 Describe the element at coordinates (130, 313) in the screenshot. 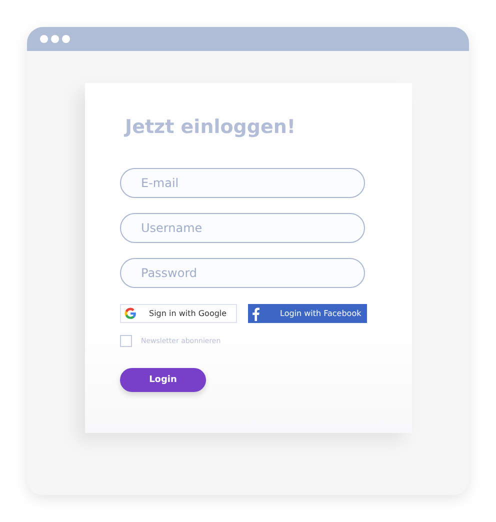

I see `google-icon` at that location.